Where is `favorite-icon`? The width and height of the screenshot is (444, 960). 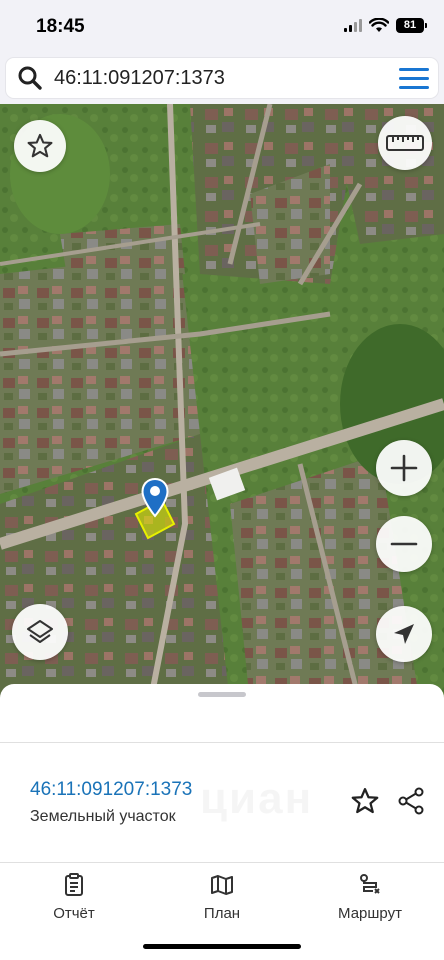
favorite-icon is located at coordinates (40, 146).